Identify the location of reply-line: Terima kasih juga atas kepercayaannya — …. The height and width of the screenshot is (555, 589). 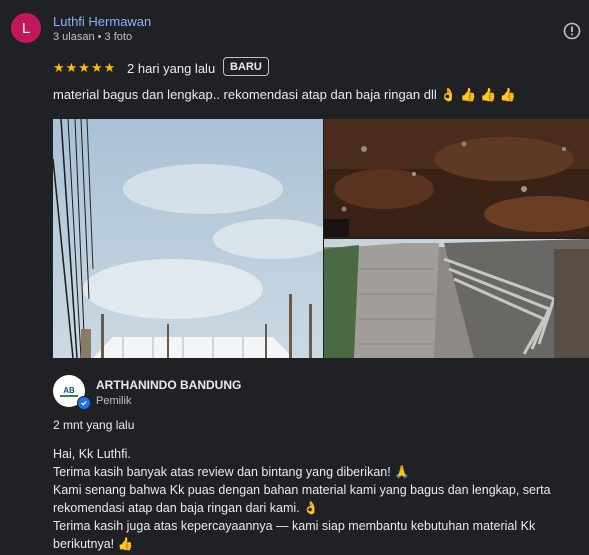
(294, 535).